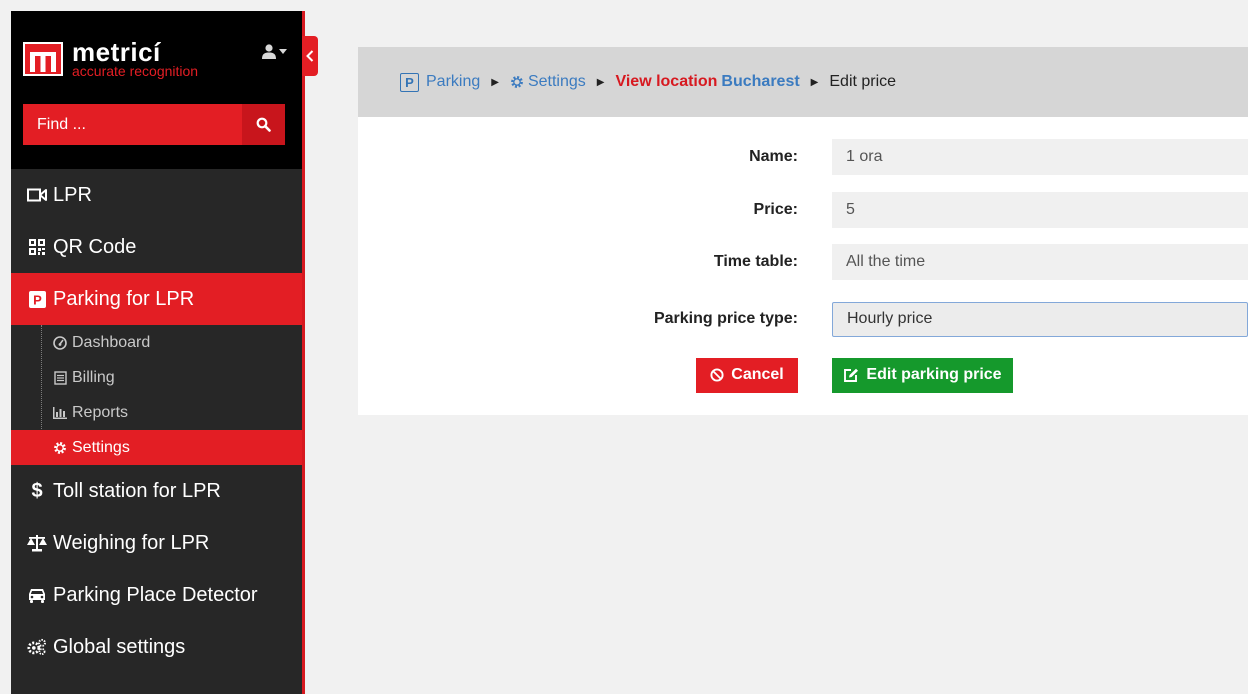 The image size is (1248, 694). Describe the element at coordinates (60, 377) in the screenshot. I see `billing-icon` at that location.